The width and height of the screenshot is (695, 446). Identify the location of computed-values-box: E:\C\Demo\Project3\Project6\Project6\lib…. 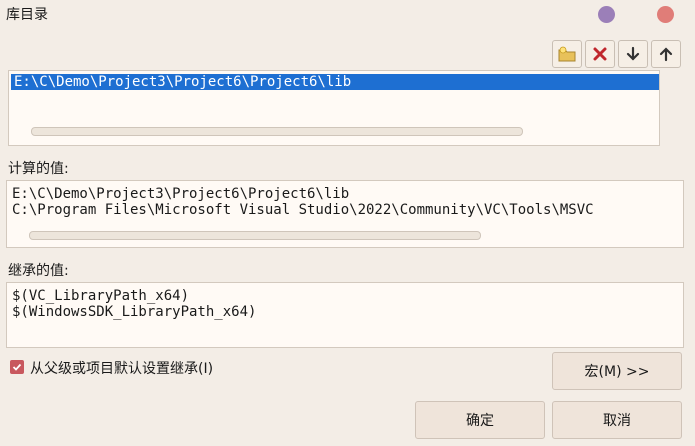
(345, 214).